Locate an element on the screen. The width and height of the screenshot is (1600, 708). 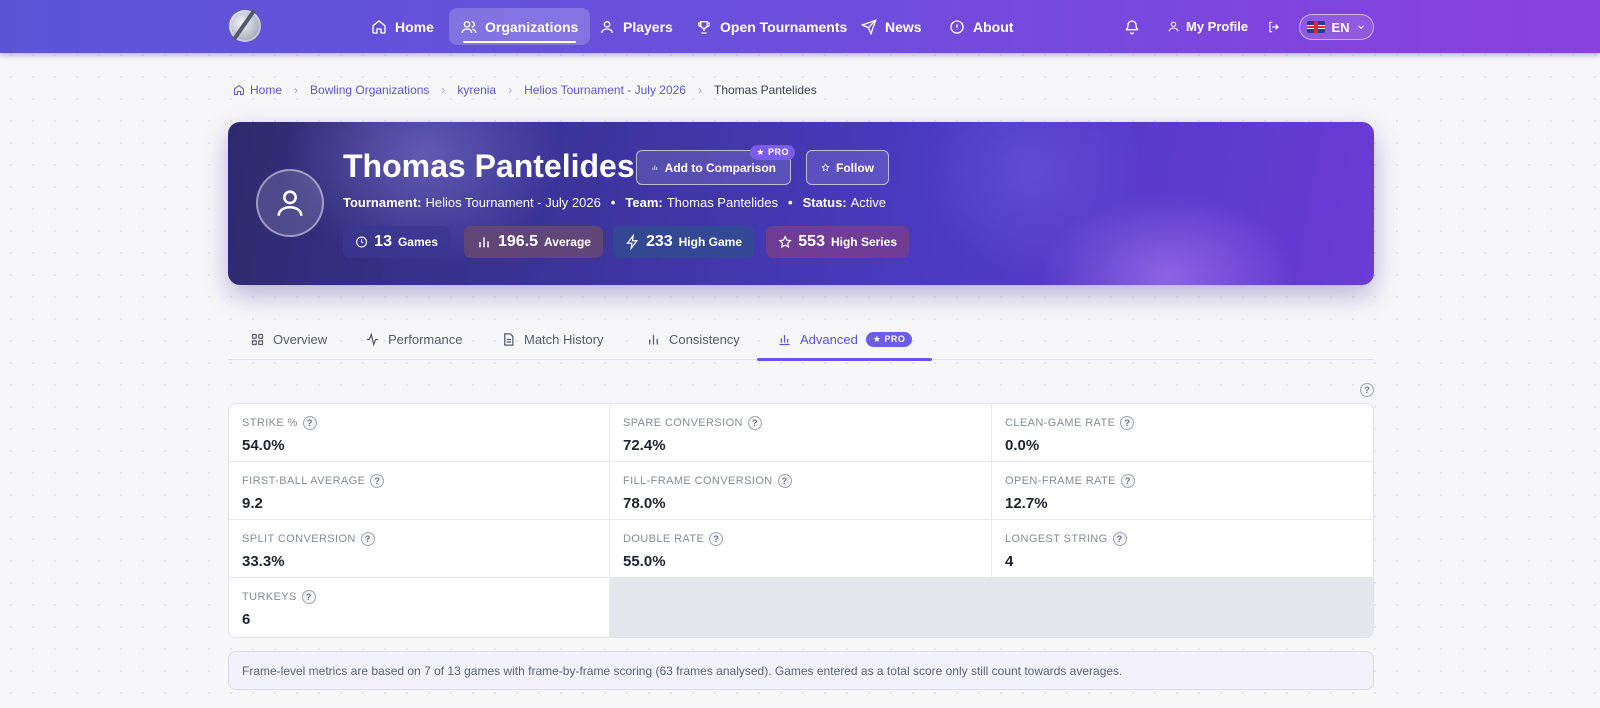
avatar is located at coordinates (290, 203).